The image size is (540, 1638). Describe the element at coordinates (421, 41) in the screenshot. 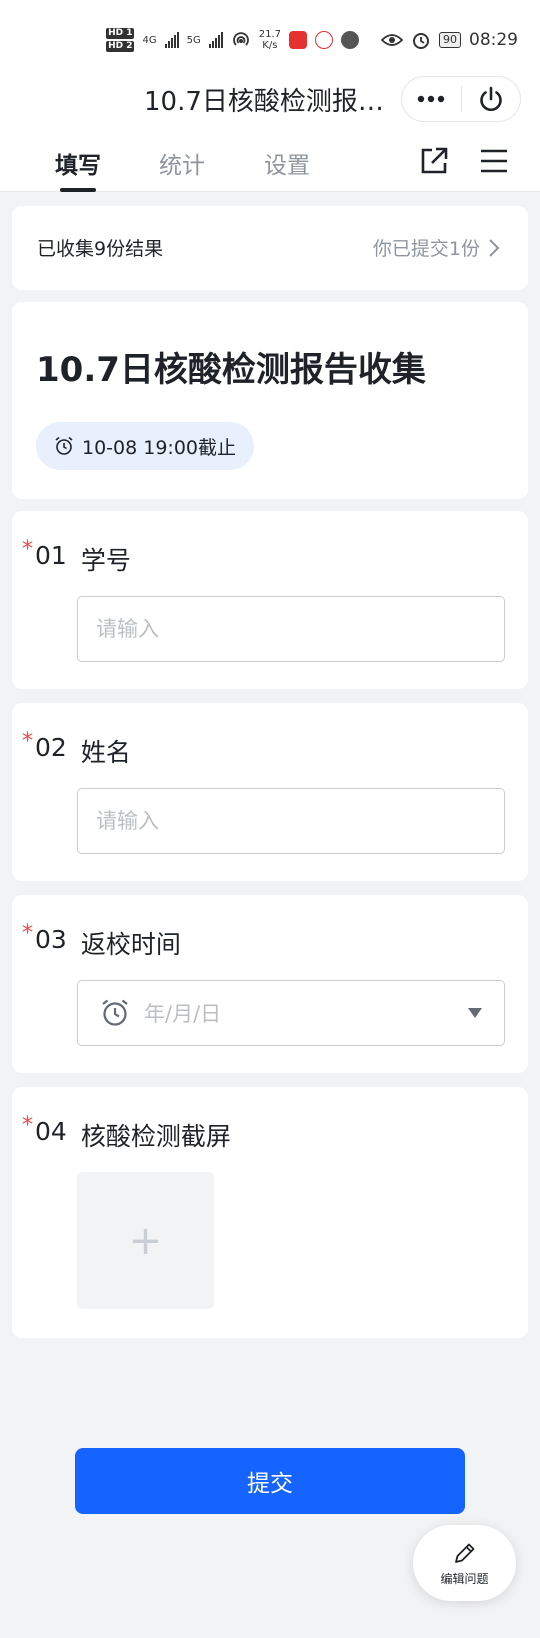

I see `alarm-icon` at that location.